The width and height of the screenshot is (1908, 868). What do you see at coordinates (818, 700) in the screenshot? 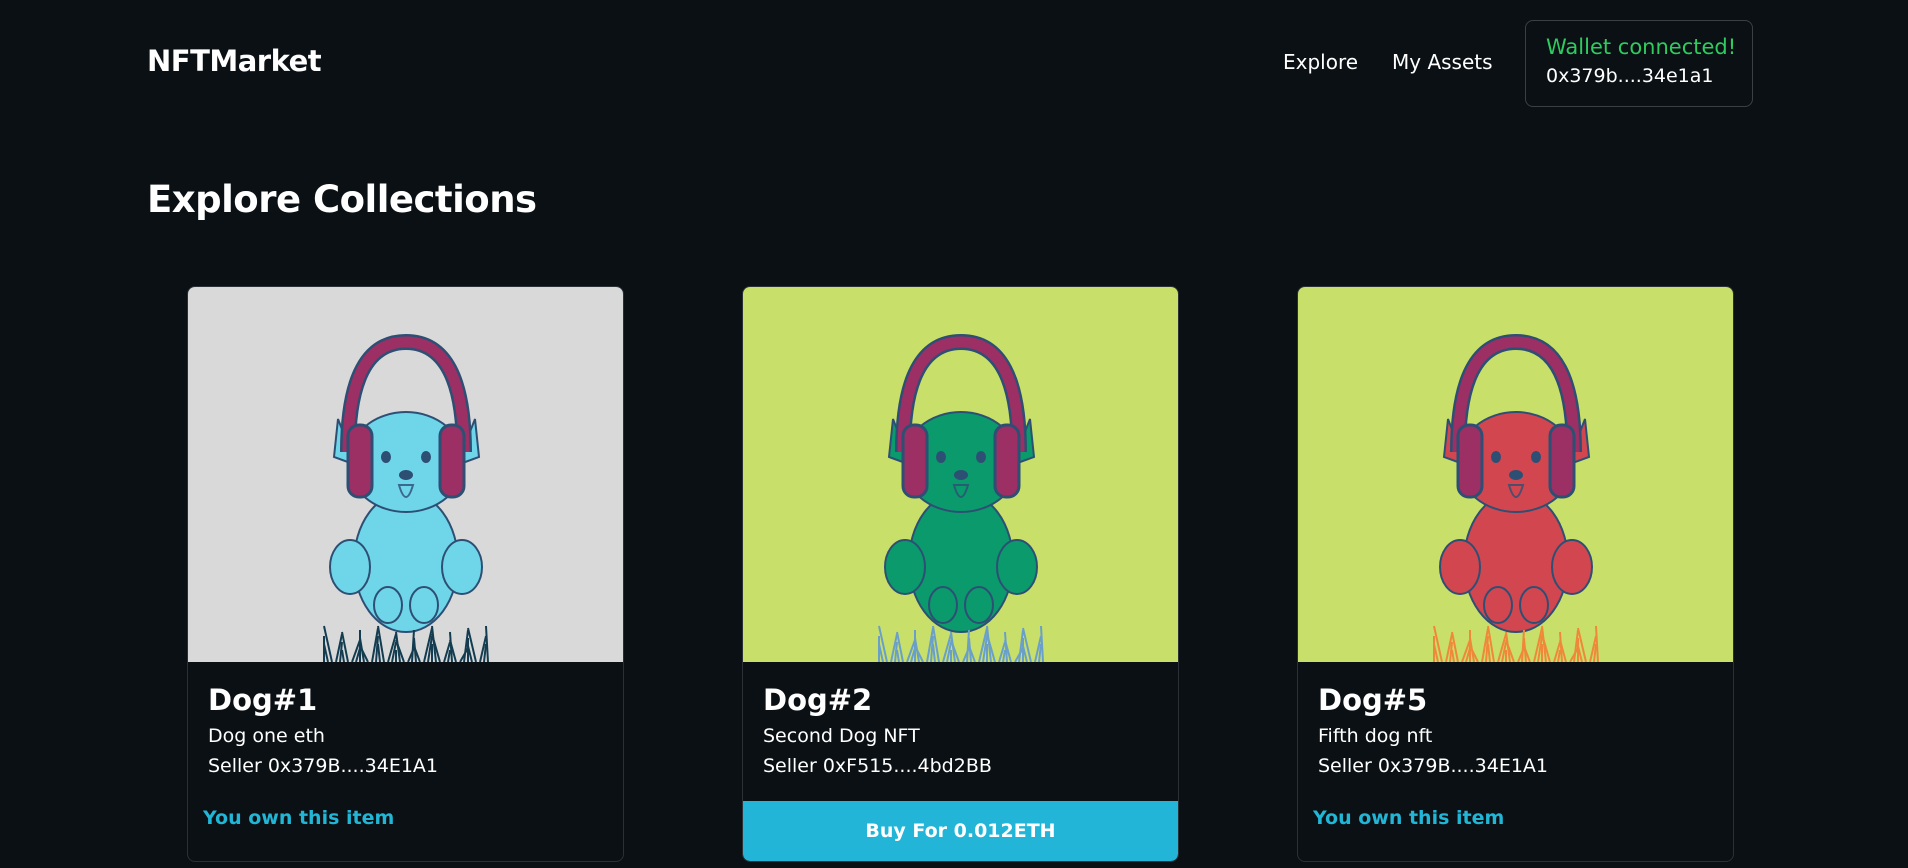
I see `nft-name: Dog#2` at bounding box center [818, 700].